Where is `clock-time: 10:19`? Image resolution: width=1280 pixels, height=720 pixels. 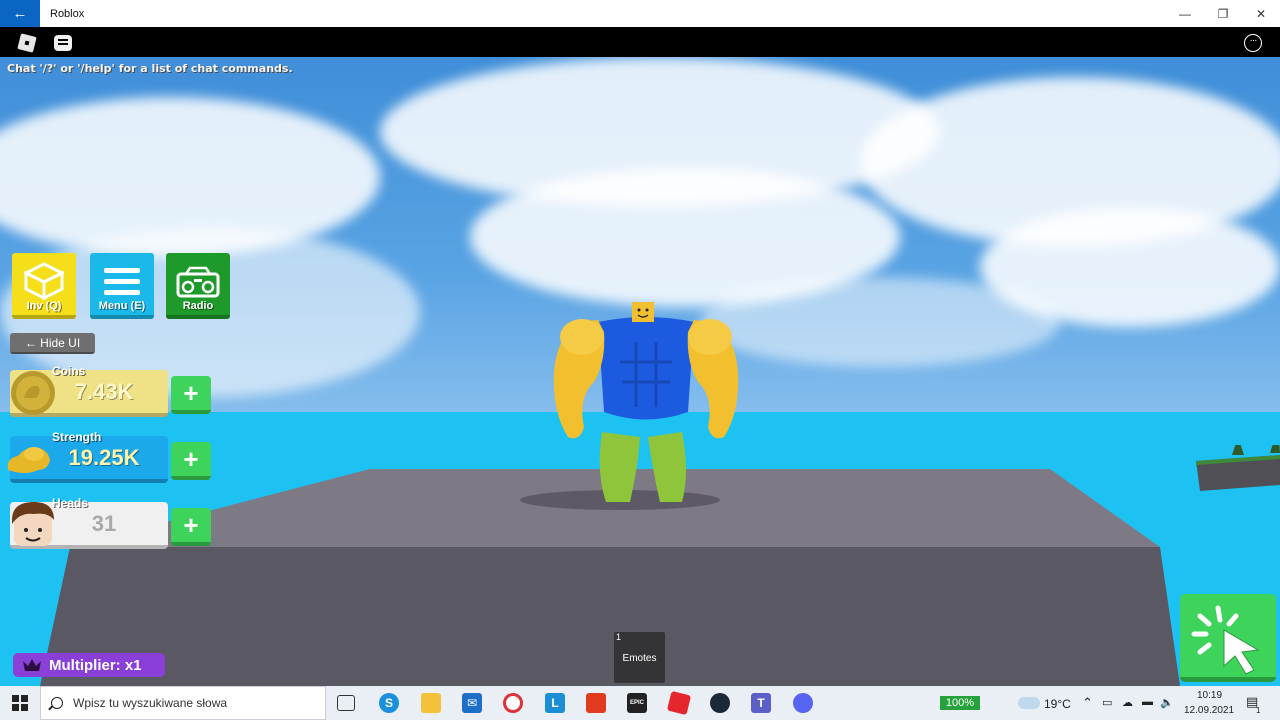 clock-time: 10:19 is located at coordinates (1209, 695).